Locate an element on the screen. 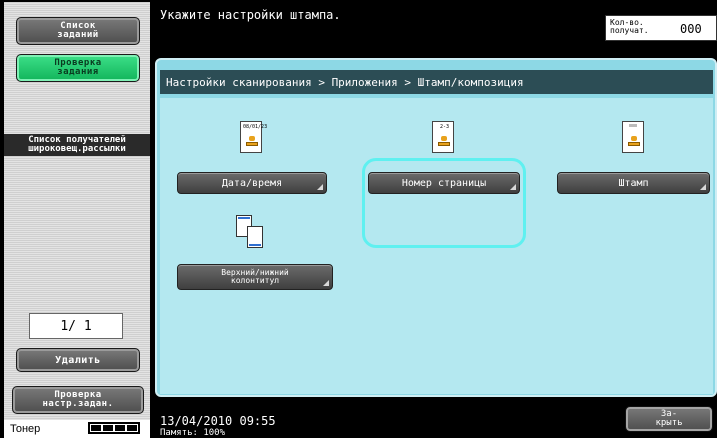 The height and width of the screenshot is (438, 717). page-icon-text: 2-3 is located at coordinates (445, 127).